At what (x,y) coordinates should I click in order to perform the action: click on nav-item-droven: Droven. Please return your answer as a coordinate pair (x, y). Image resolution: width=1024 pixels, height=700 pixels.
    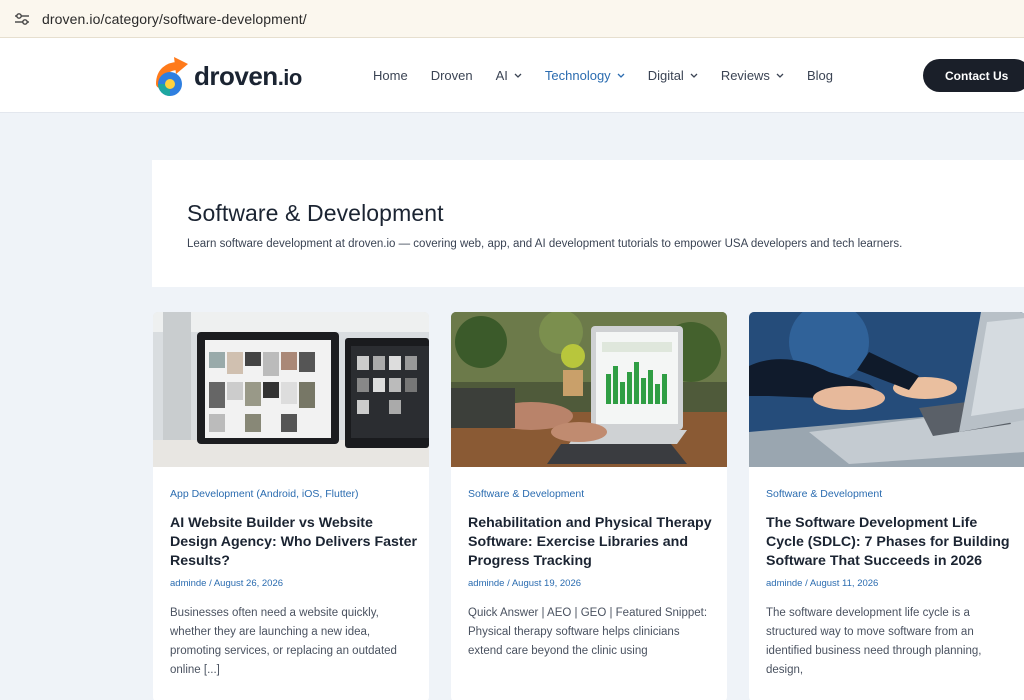
    Looking at the image, I should click on (452, 75).